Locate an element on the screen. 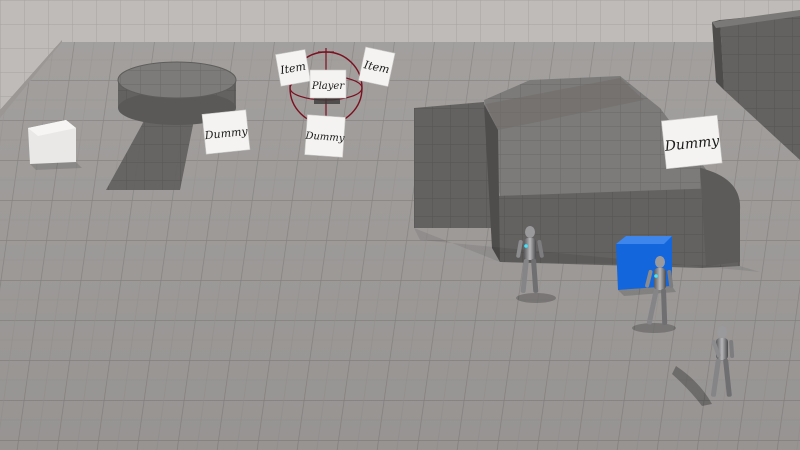 This screenshot has width=800, height=450. player-sign: Player is located at coordinates (328, 84).